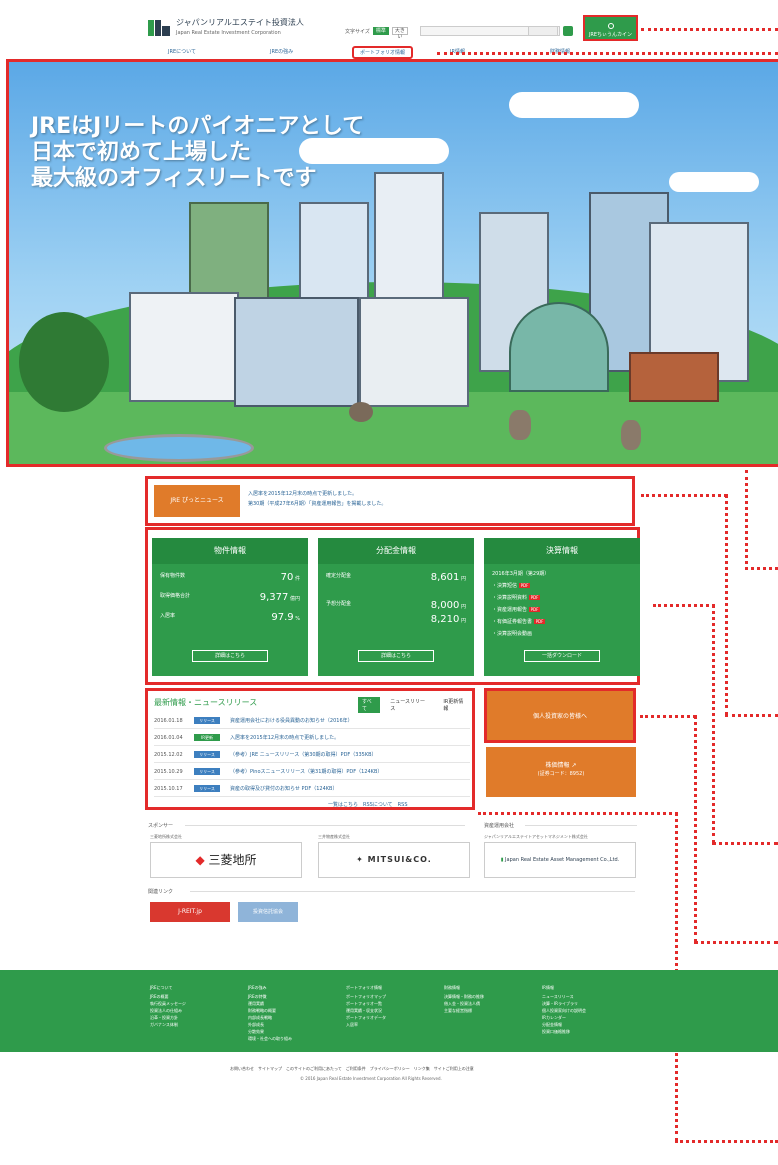 Image resolution: width=778 pixels, height=1165 pixels. Describe the element at coordinates (168, 987) in the screenshot. I see `footer-heading: JREについて` at that location.